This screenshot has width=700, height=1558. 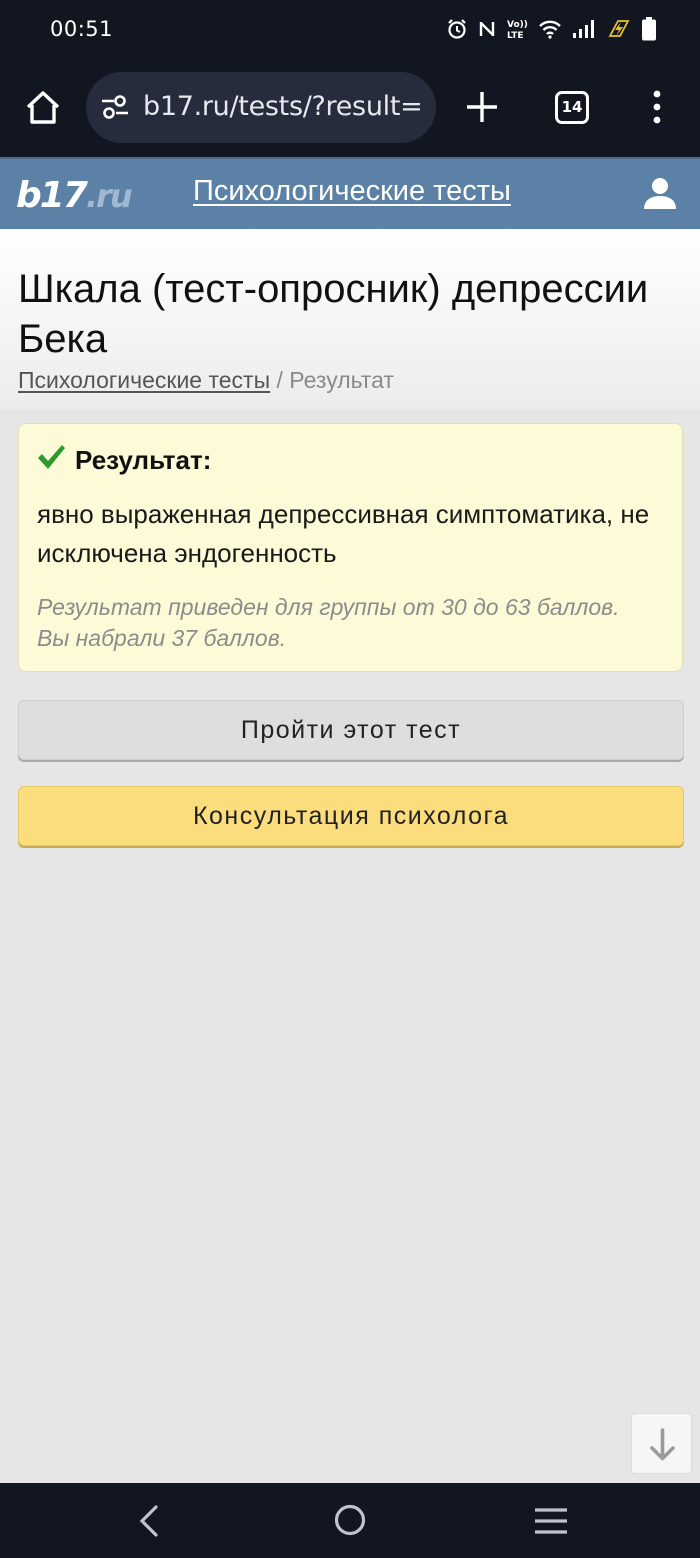 I want to click on svg-text: LTE, so click(x=515, y=35).